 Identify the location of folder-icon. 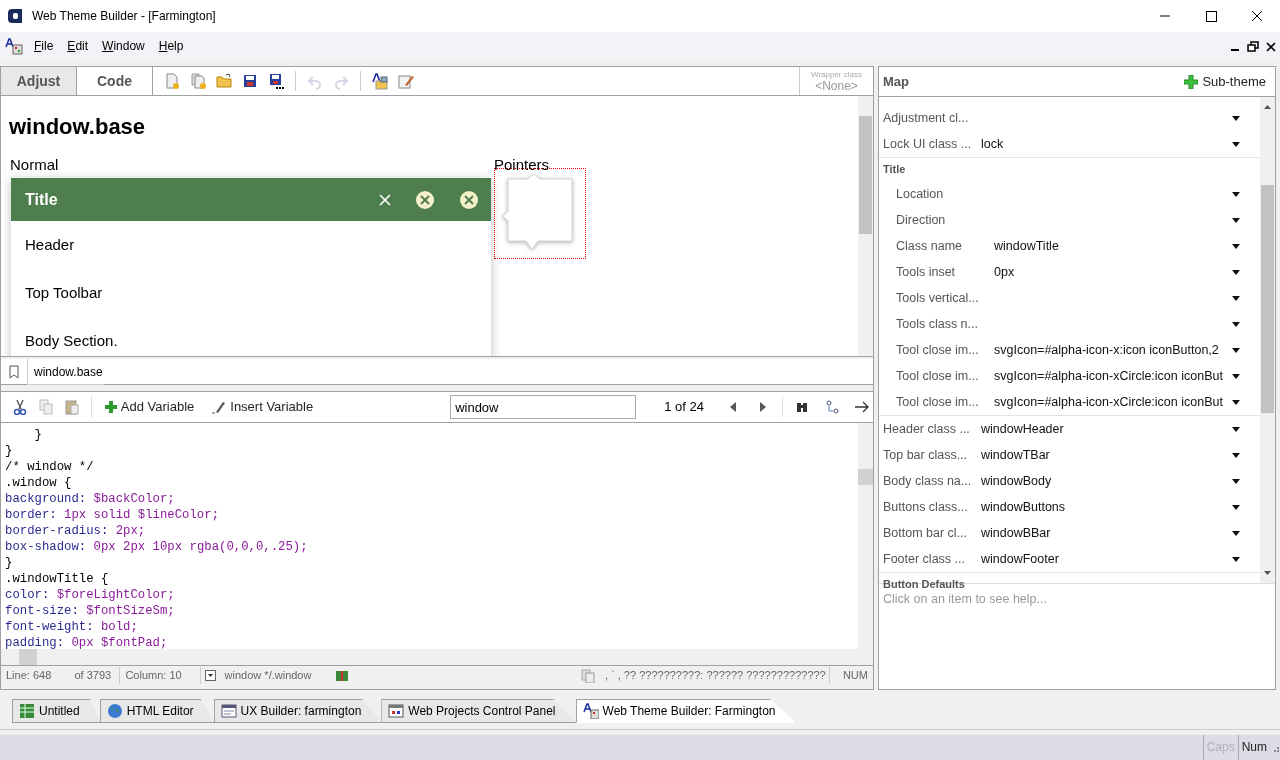
(224, 81).